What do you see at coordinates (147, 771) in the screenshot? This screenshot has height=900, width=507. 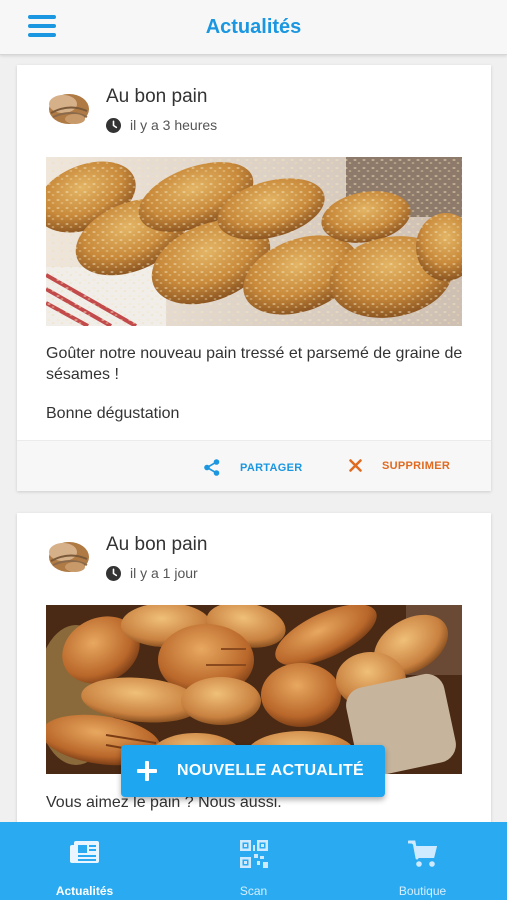 I see `plus-icon` at bounding box center [147, 771].